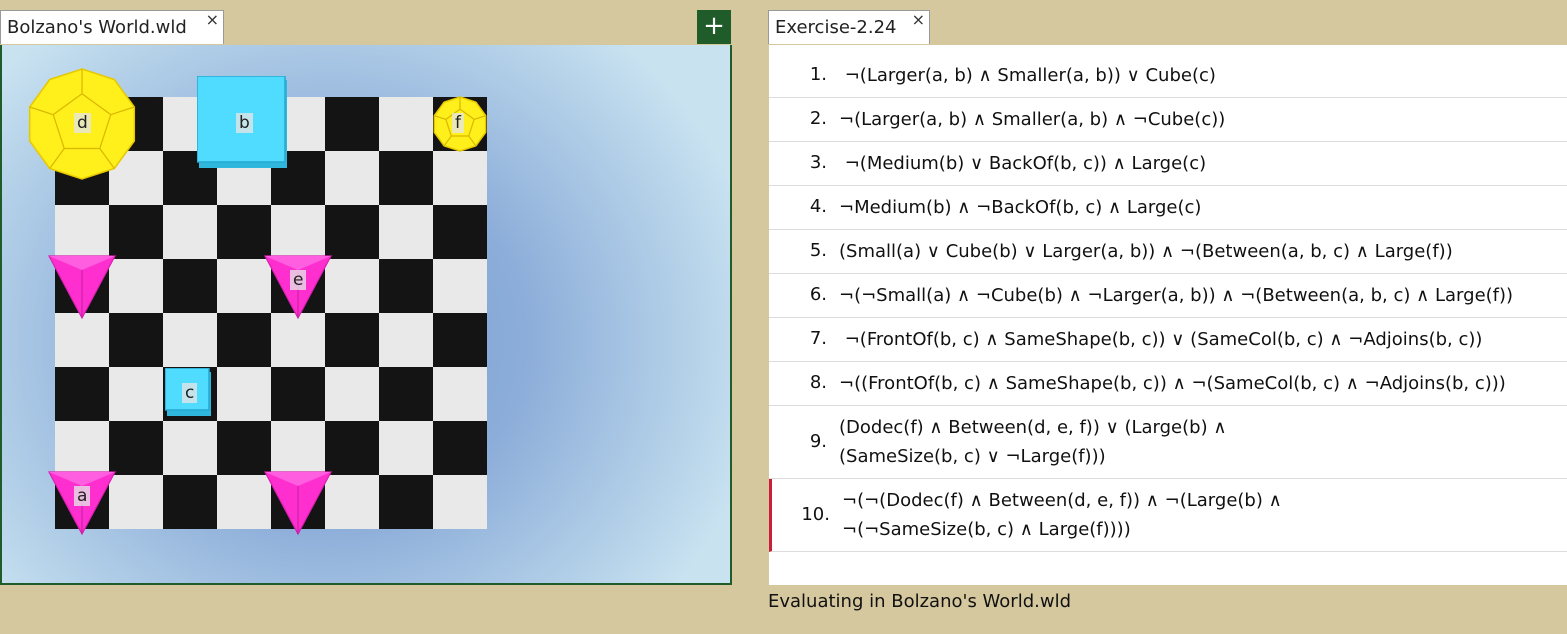 The height and width of the screenshot is (634, 1567). I want to click on sentence-number: 7., so click(818, 338).